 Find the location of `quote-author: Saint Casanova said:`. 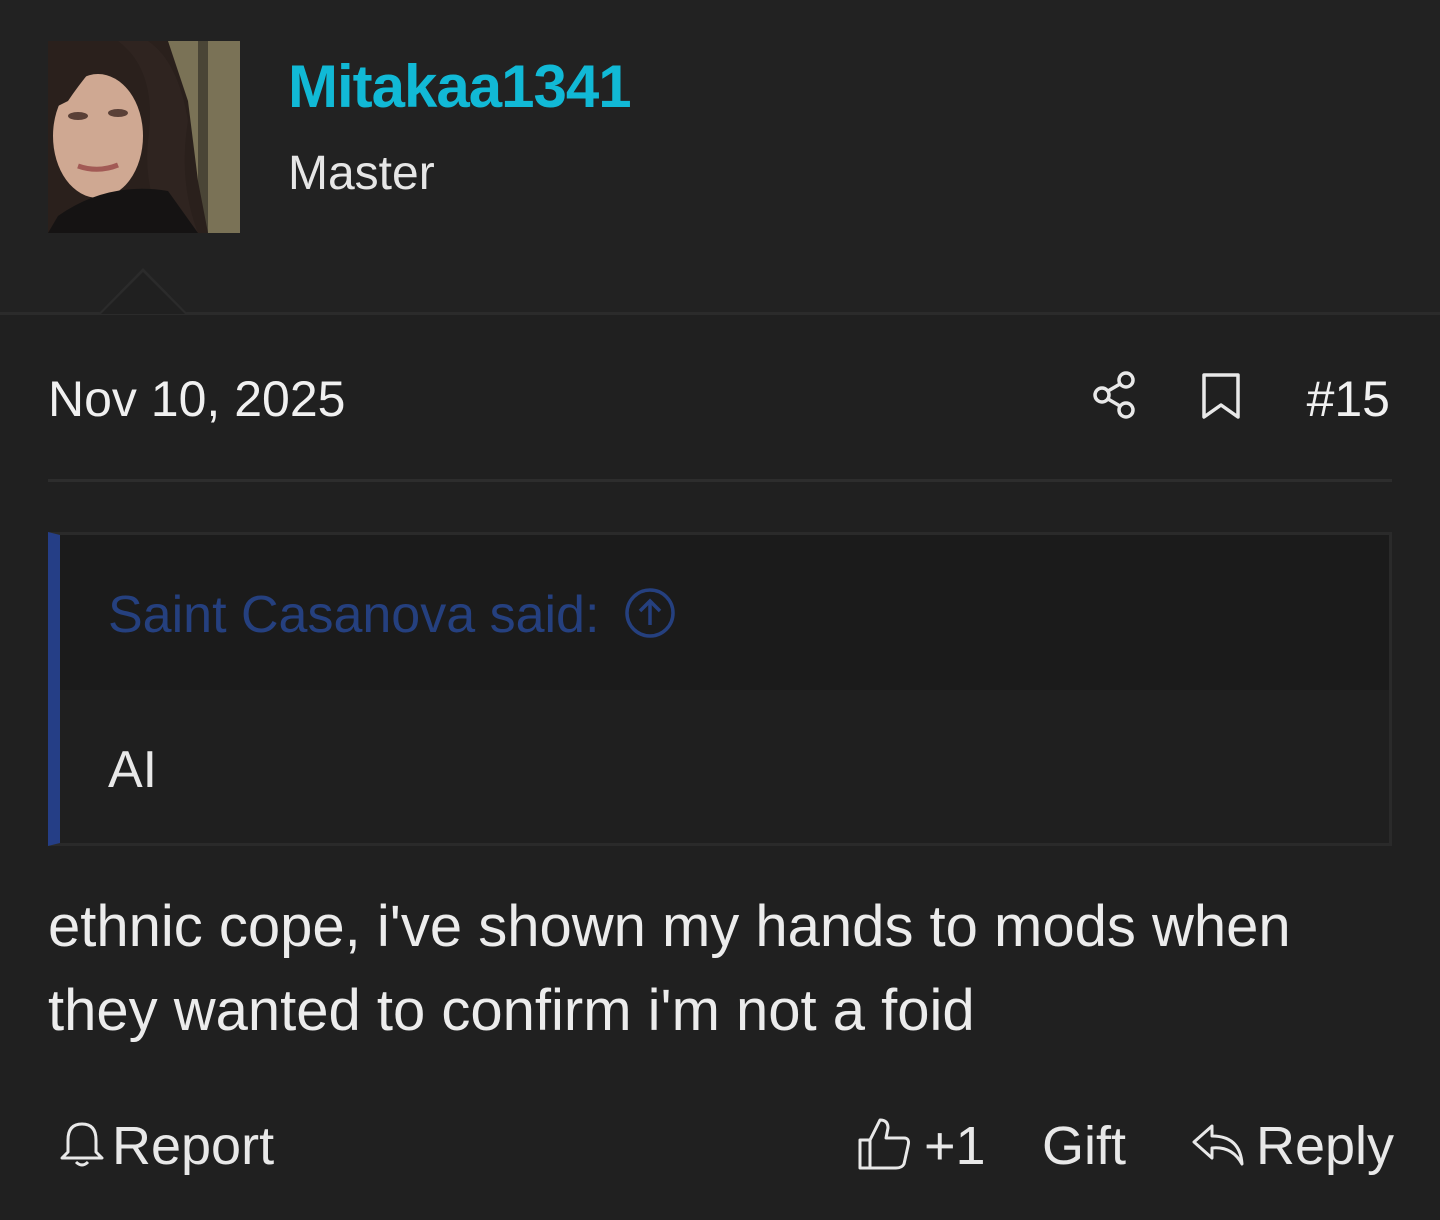

quote-author: Saint Casanova said: is located at coordinates (353, 615).